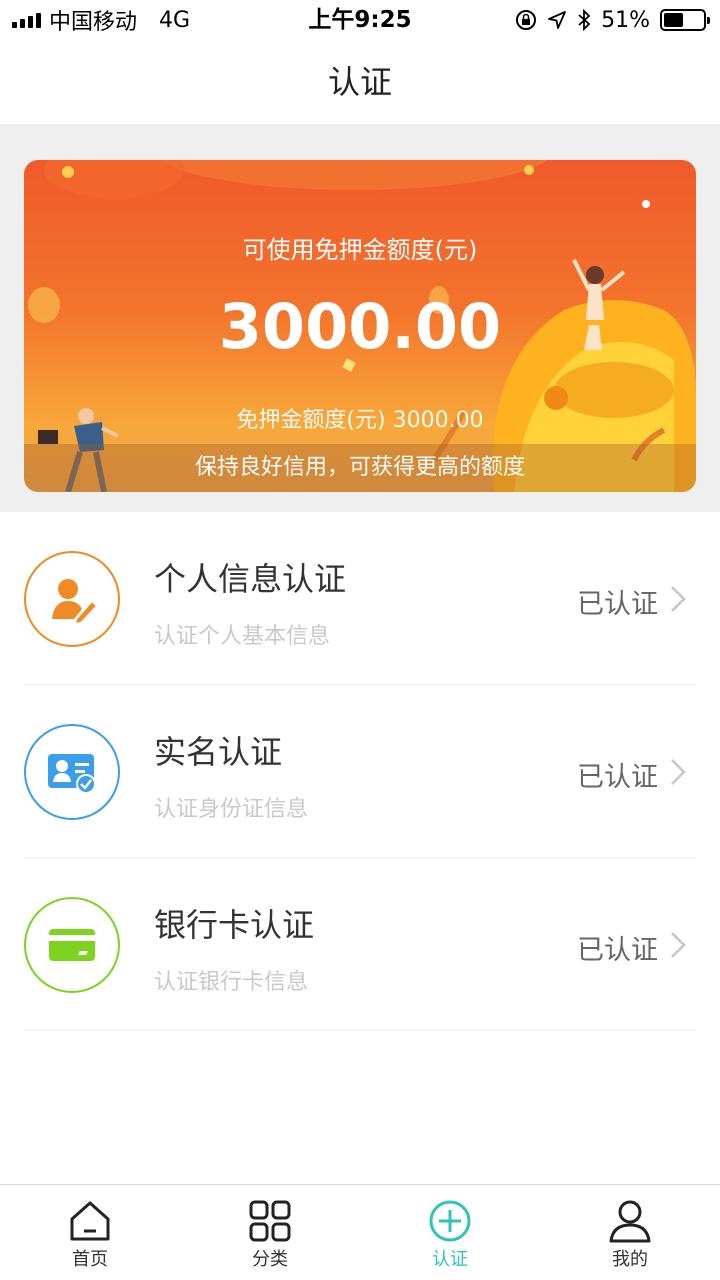 Image resolution: width=720 pixels, height=1280 pixels. I want to click on battery-icon, so click(685, 20).